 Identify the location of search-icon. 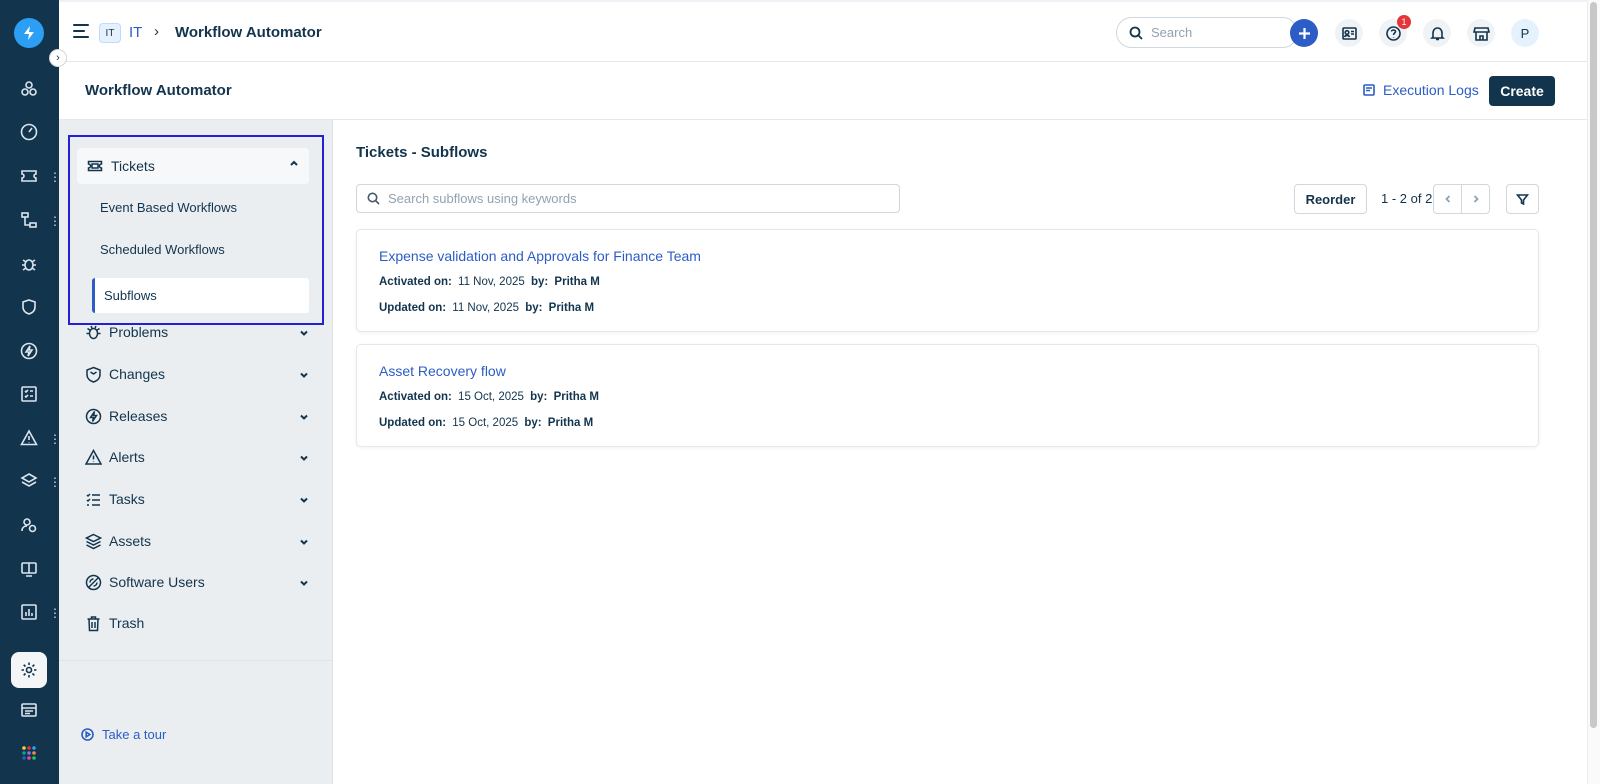
(1136, 33).